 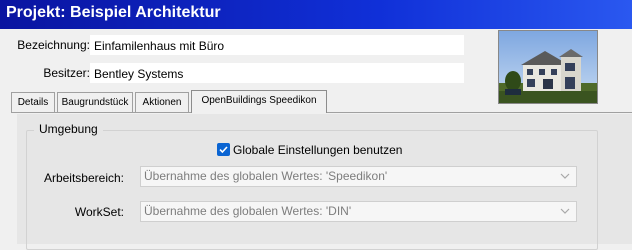 I want to click on bezeichnung-label: Bezeichnung:, so click(x=53, y=45).